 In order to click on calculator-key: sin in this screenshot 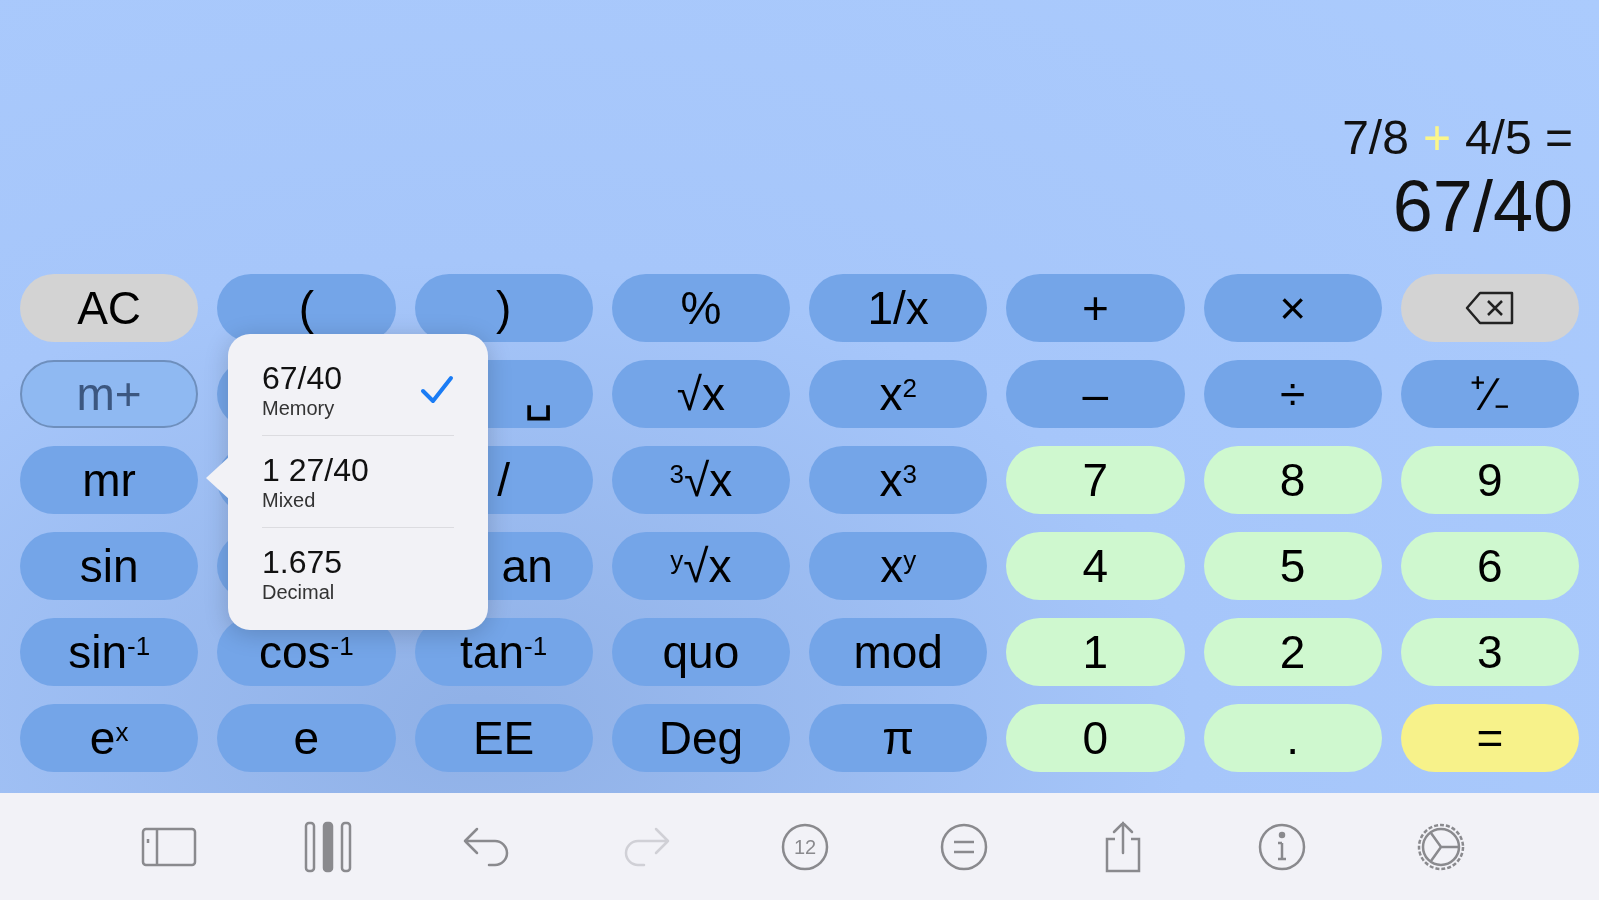, I will do `click(109, 566)`.